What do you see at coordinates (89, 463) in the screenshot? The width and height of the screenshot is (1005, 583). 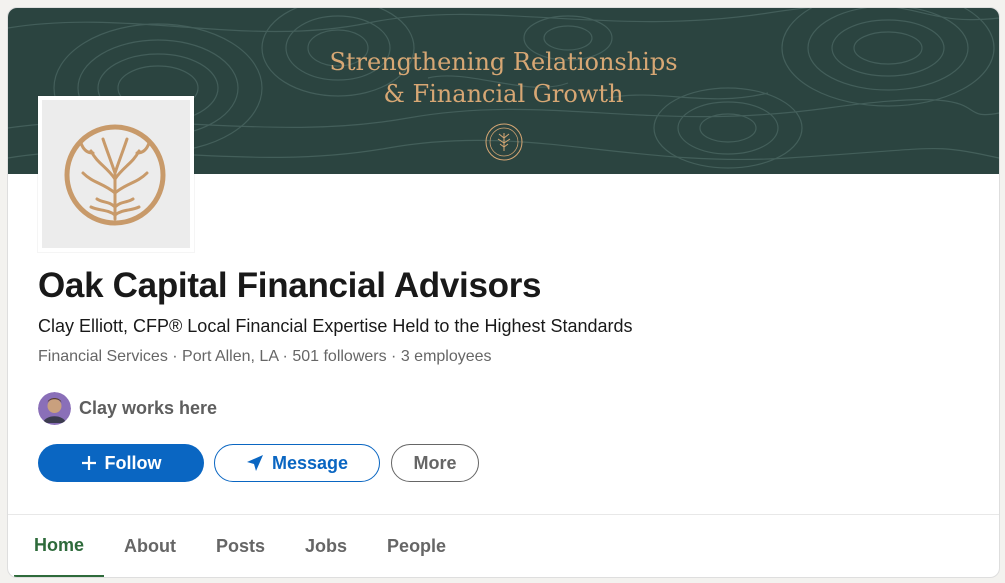 I see `plus-icon` at bounding box center [89, 463].